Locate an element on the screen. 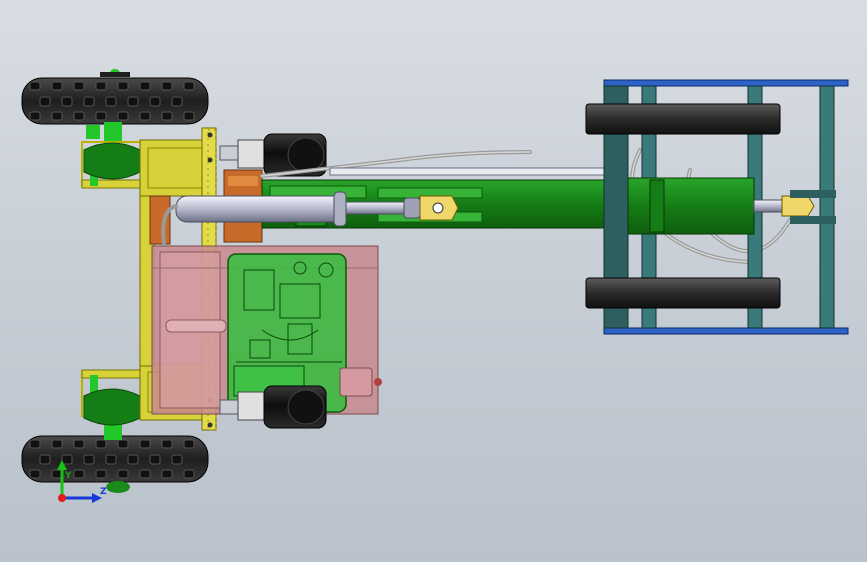 This screenshot has height=562, width=867. bottom-wheel is located at coordinates (115, 464).